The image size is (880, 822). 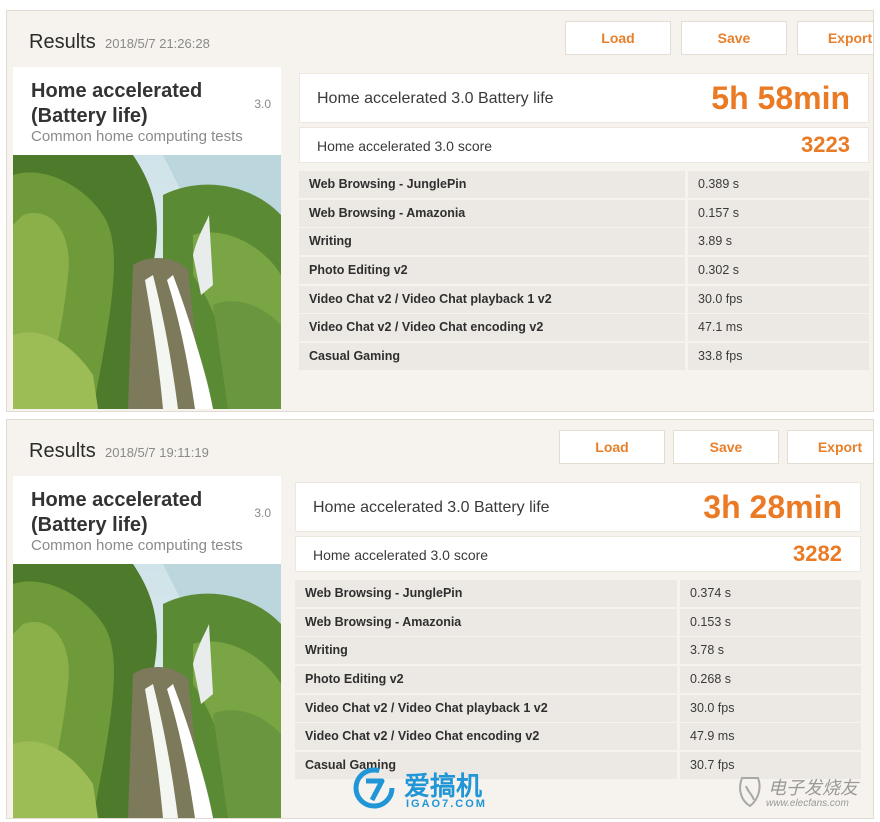 What do you see at coordinates (778, 328) in the screenshot?
I see `metric-value: 47.1 ms` at bounding box center [778, 328].